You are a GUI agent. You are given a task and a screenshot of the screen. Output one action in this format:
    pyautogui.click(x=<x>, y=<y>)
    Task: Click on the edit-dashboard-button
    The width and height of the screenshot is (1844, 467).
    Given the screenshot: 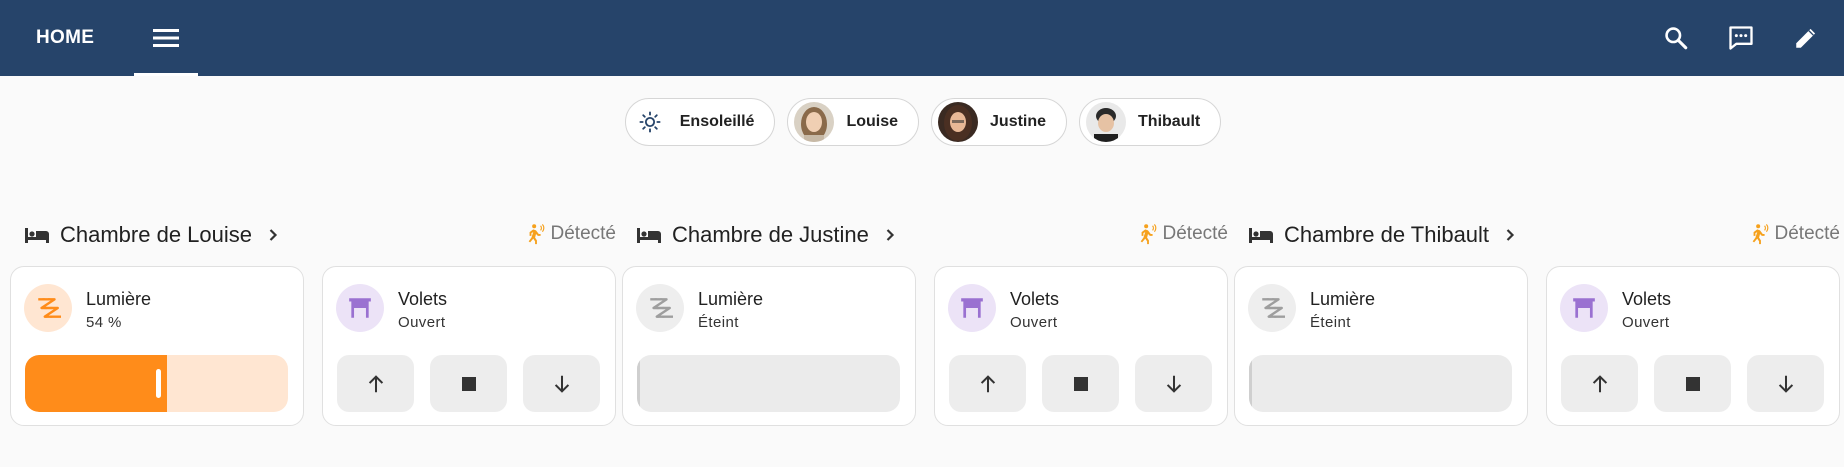 What is the action you would take?
    pyautogui.click(x=1806, y=38)
    